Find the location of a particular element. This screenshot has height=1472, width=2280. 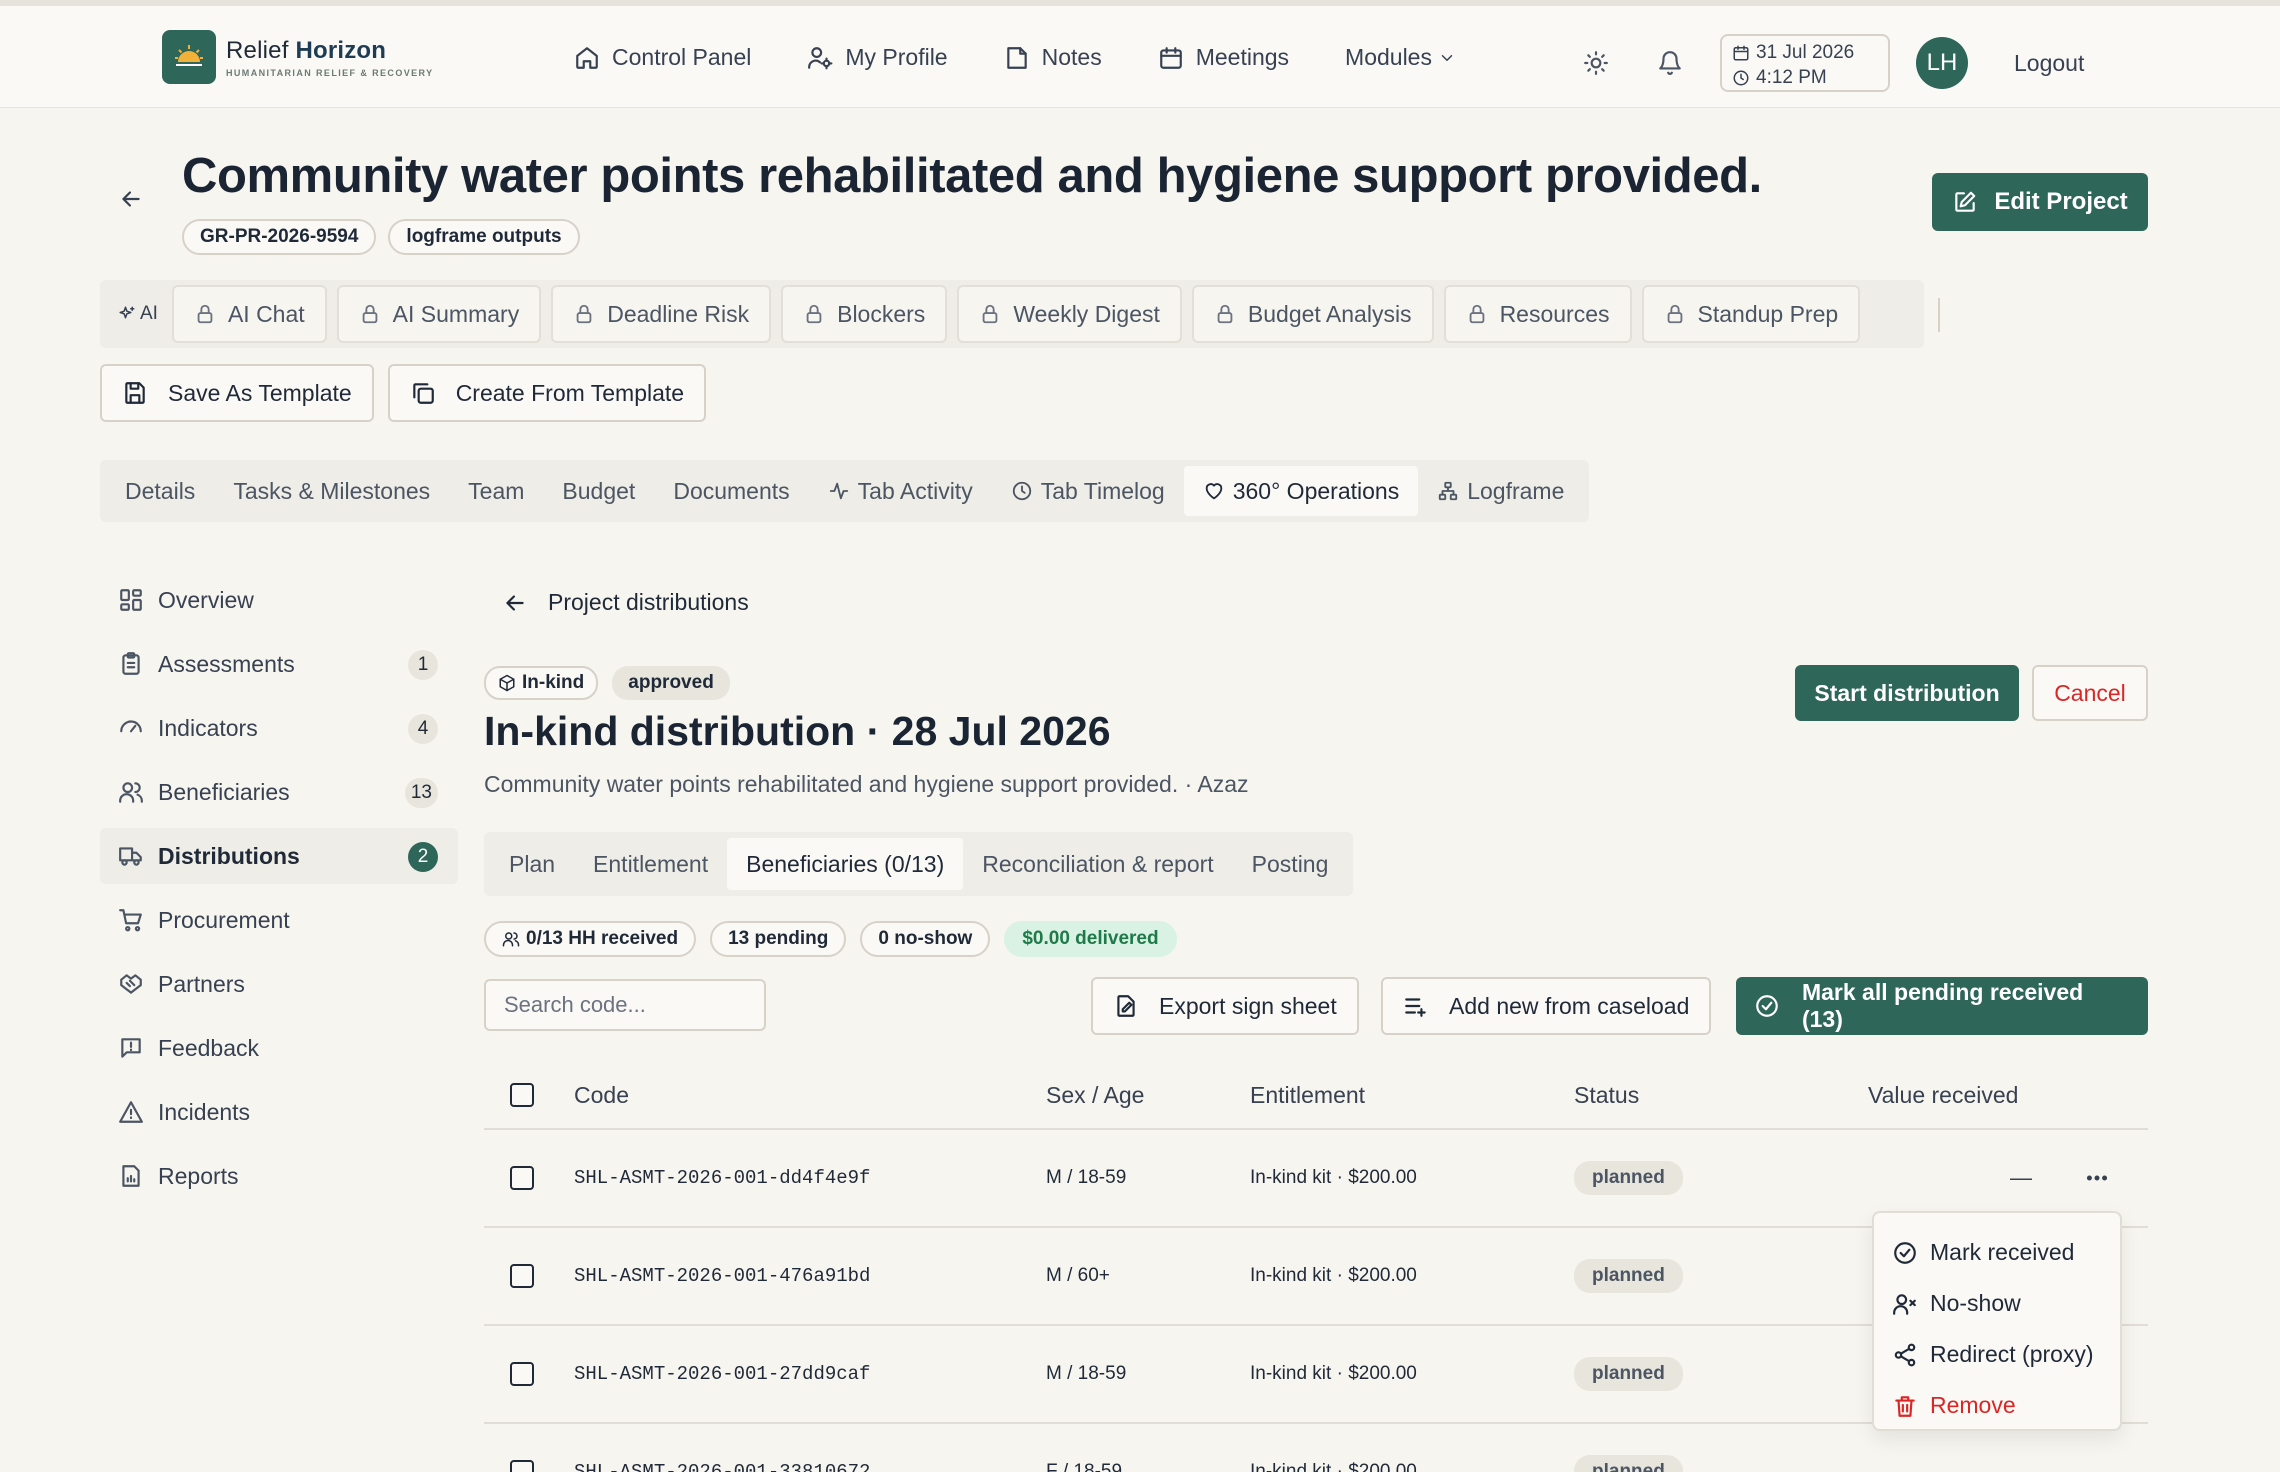

back-arrow-icon is located at coordinates (131, 199).